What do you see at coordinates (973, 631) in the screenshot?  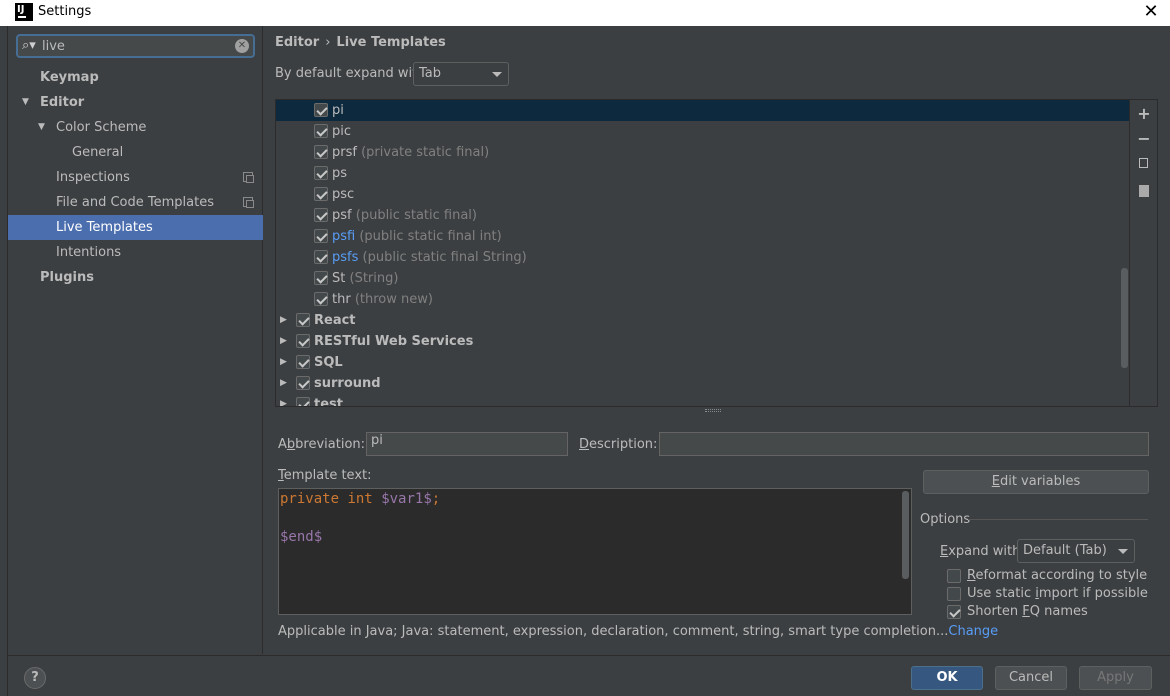 I see `change-contexts-link: Change` at bounding box center [973, 631].